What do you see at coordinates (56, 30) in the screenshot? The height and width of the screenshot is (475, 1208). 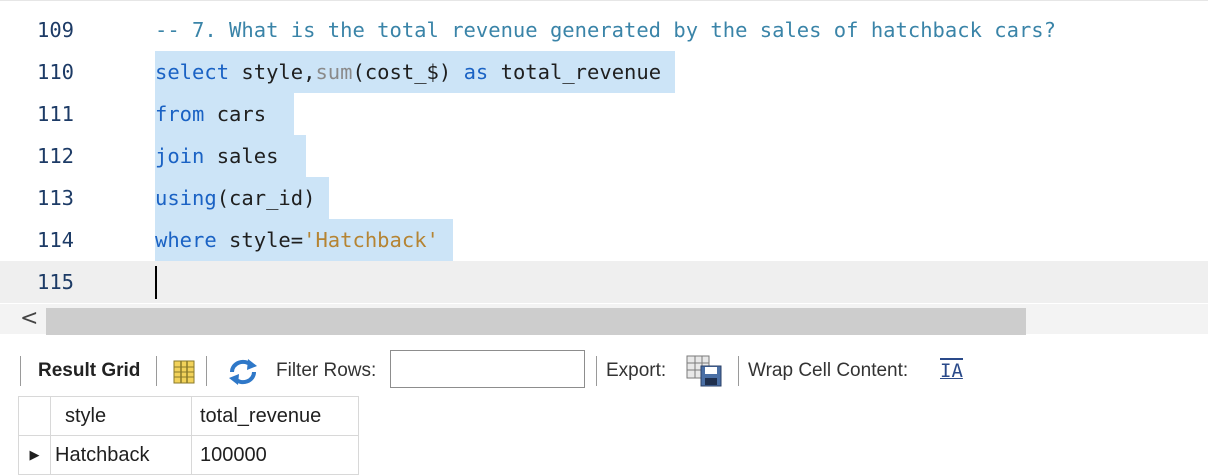 I see `line-number: 109` at bounding box center [56, 30].